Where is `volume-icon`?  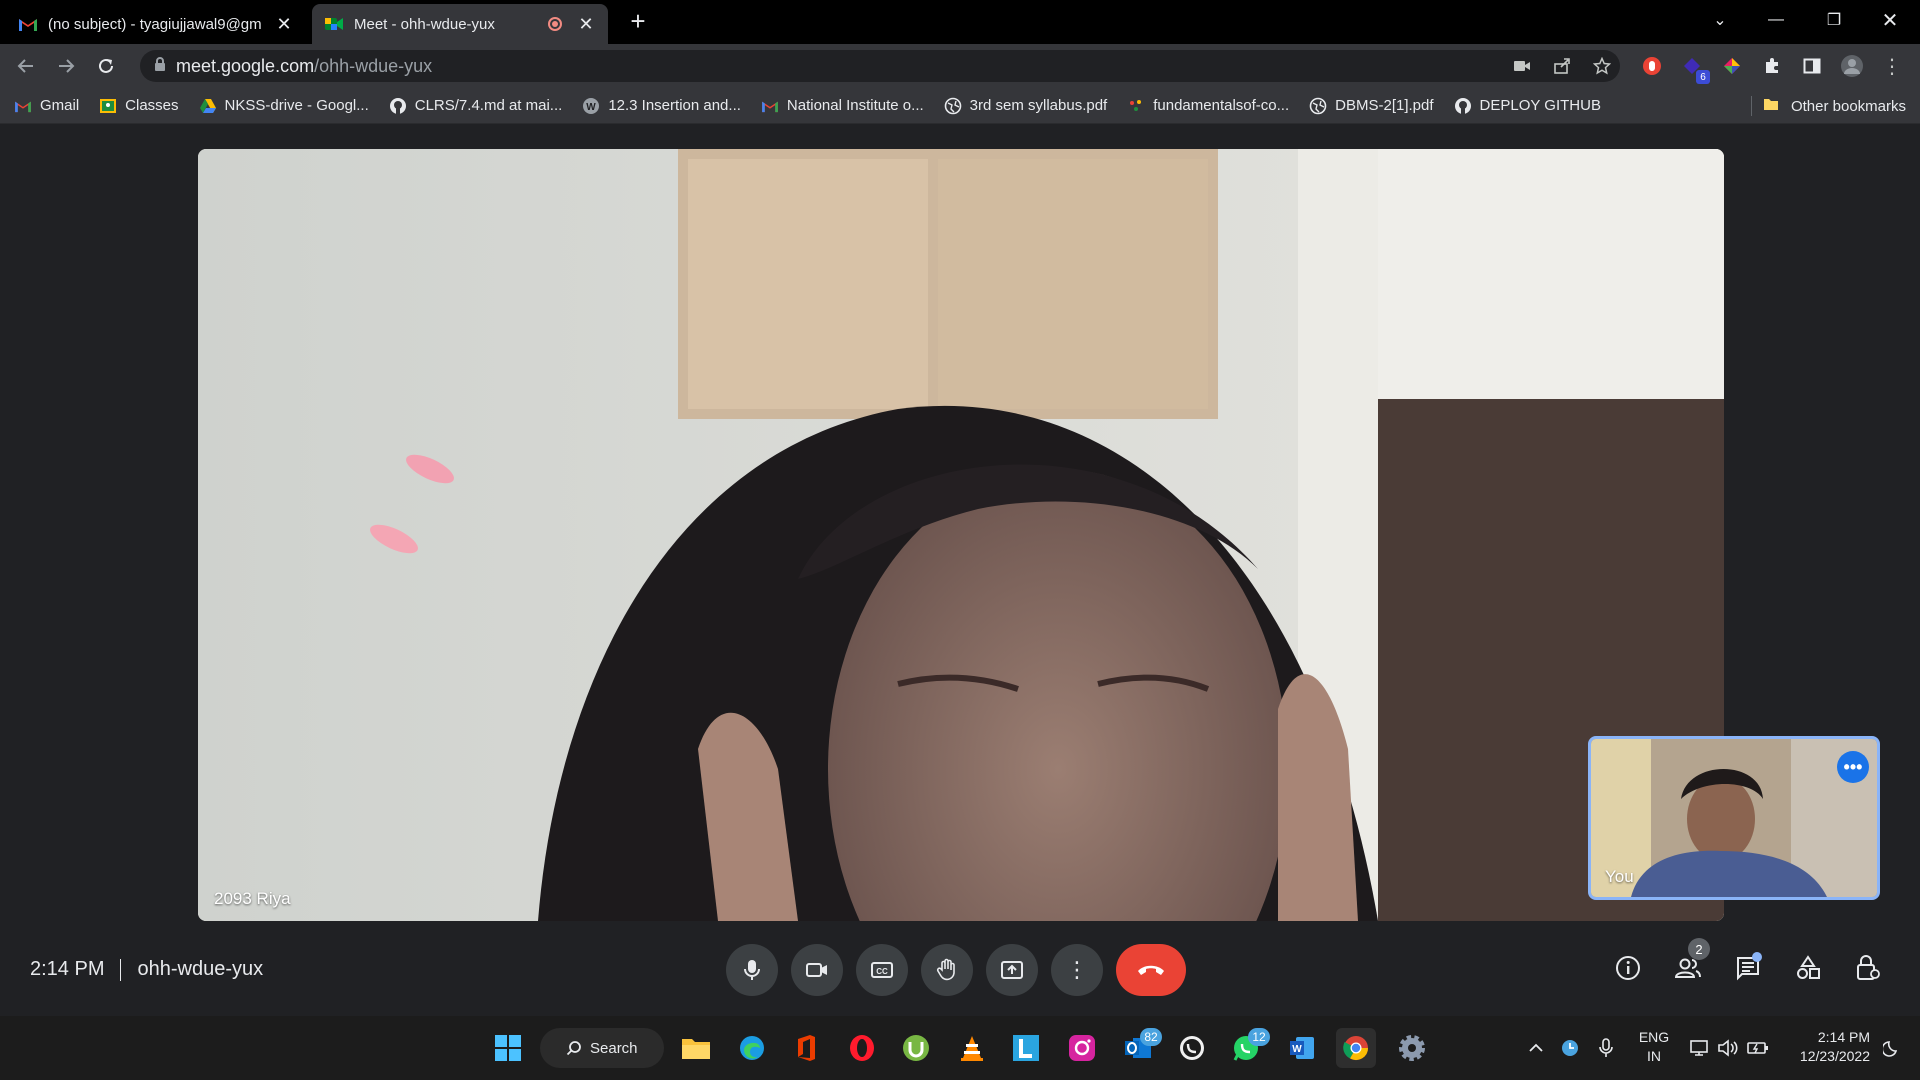
volume-icon is located at coordinates (1728, 1048).